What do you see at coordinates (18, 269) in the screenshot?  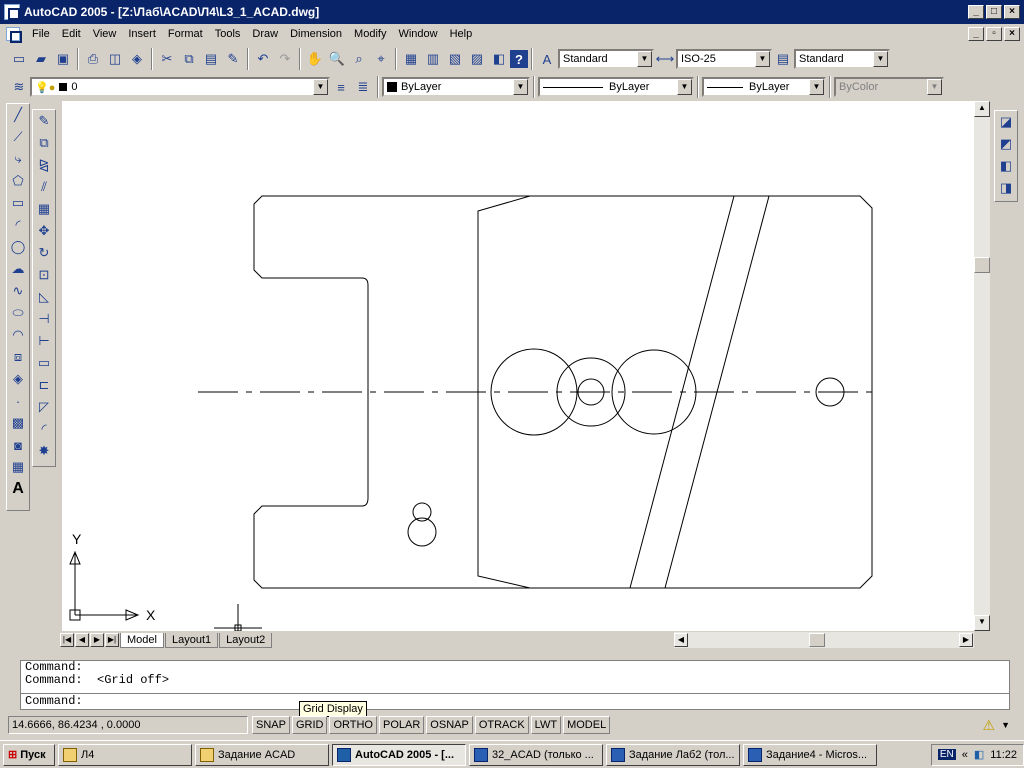 I see `revision-cloud-icon: ☁` at bounding box center [18, 269].